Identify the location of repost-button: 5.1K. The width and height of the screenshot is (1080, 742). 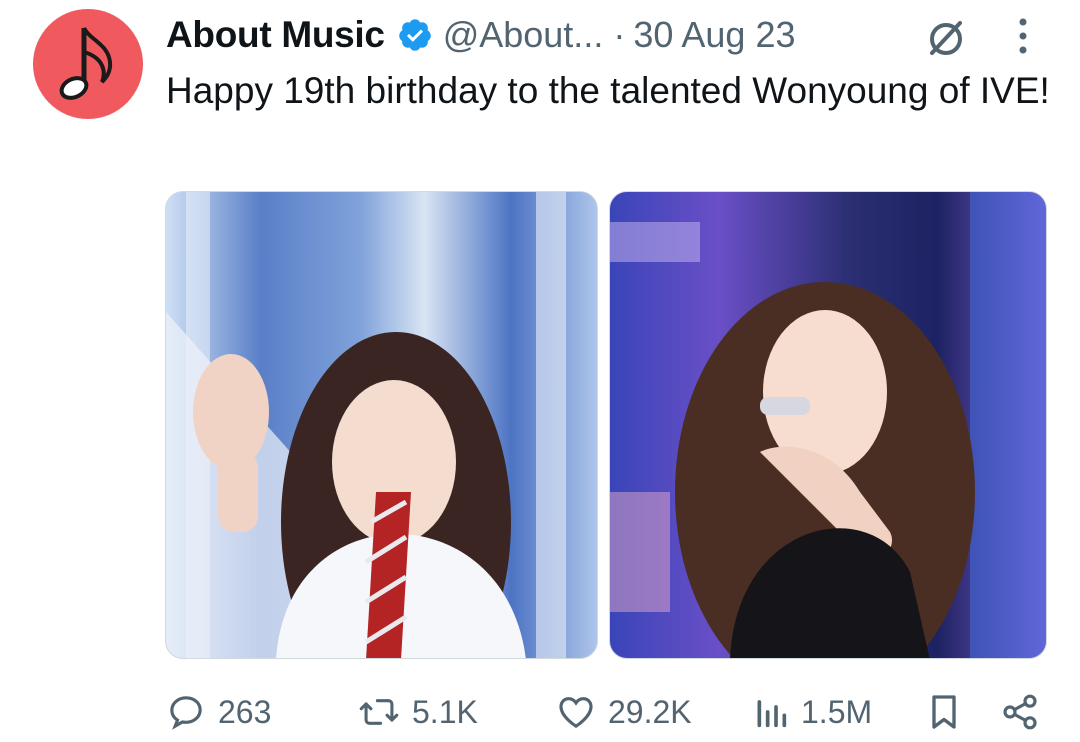
(418, 712).